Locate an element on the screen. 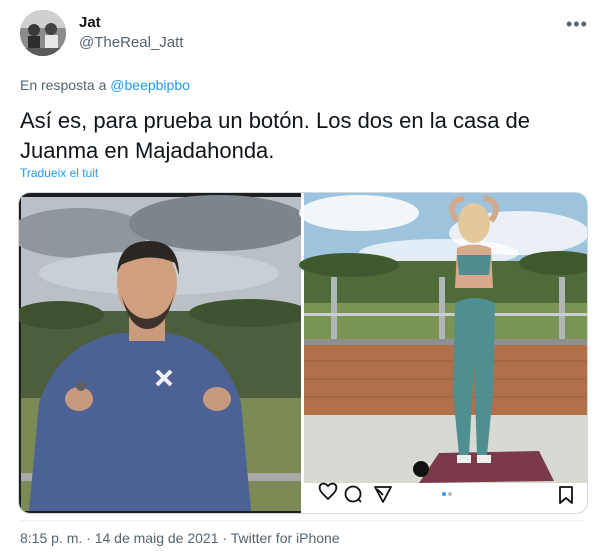  tweet-time: 8:15 p. m. is located at coordinates (51, 538).